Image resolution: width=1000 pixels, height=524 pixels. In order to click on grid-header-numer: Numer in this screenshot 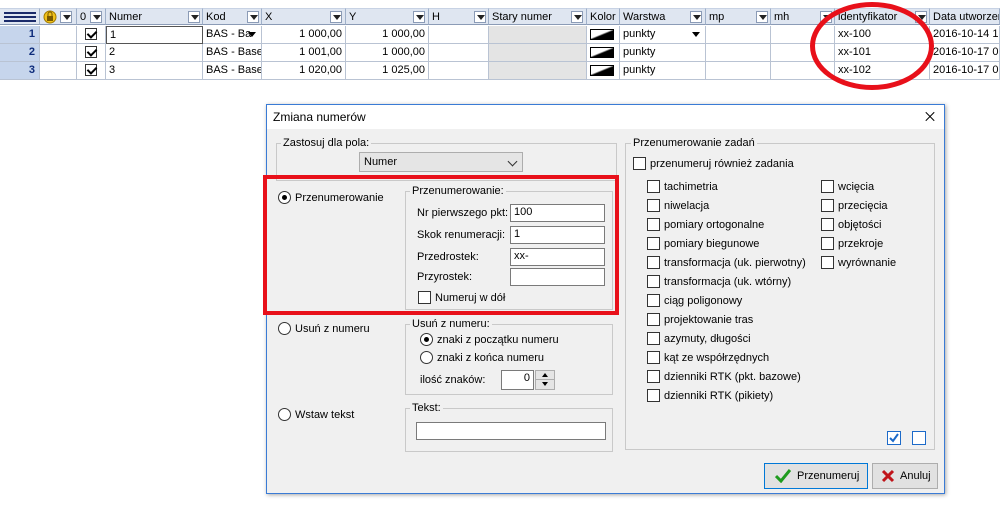, I will do `click(154, 16)`.